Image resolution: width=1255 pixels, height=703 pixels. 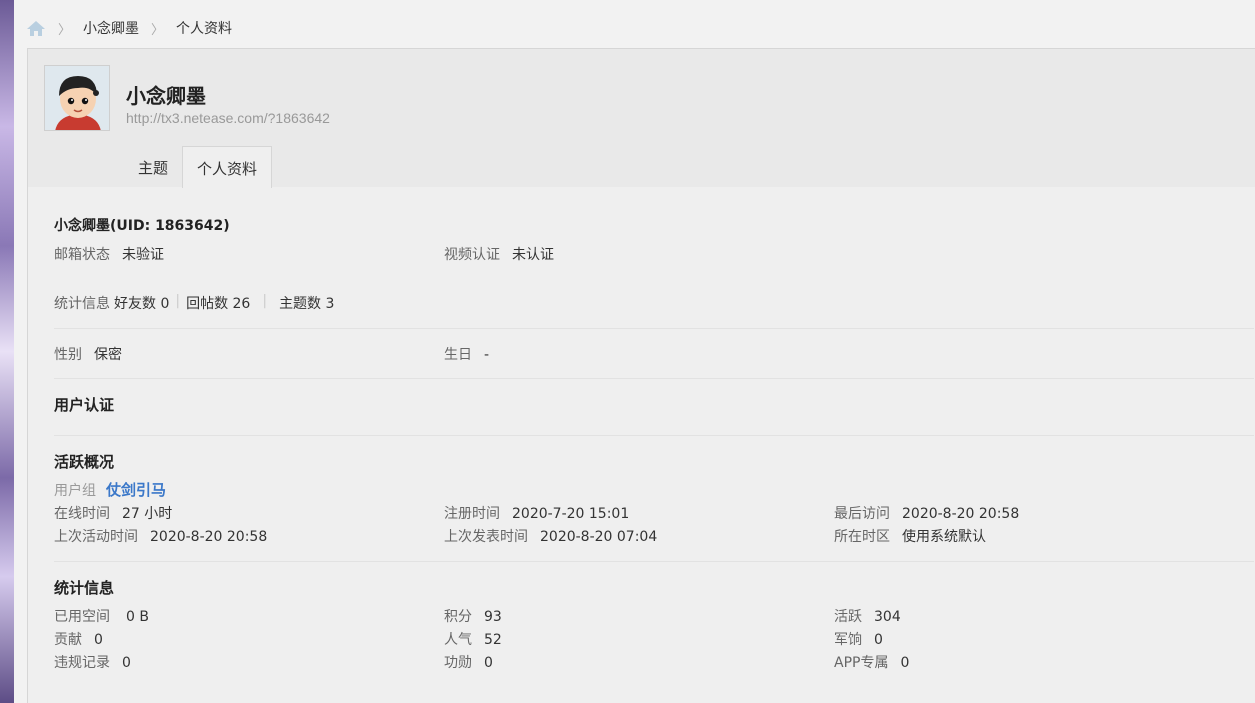 What do you see at coordinates (905, 663) in the screenshot?
I see `app-exclusive-value: 0` at bounding box center [905, 663].